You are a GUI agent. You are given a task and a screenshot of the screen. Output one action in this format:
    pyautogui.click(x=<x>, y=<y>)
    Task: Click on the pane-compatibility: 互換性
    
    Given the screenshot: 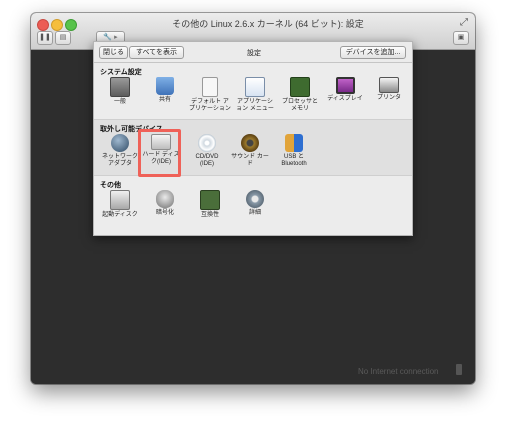 What is the action you would take?
    pyautogui.click(x=210, y=204)
    